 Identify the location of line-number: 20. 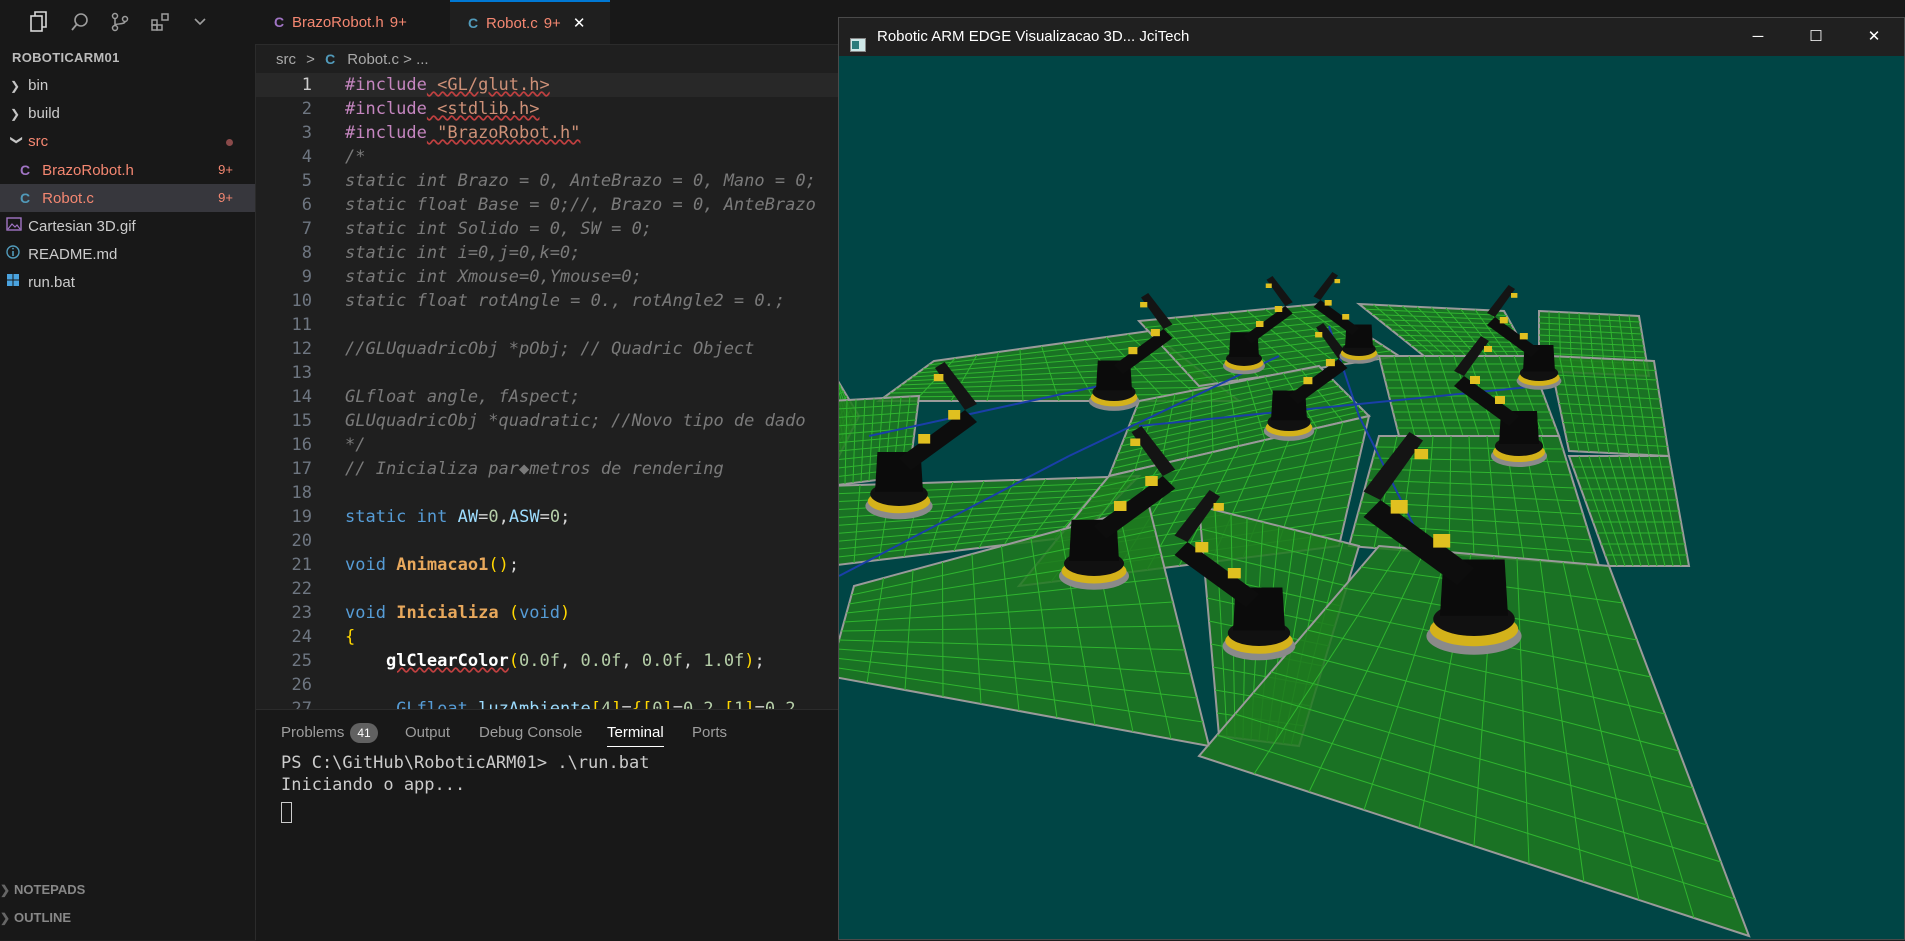
(301, 541).